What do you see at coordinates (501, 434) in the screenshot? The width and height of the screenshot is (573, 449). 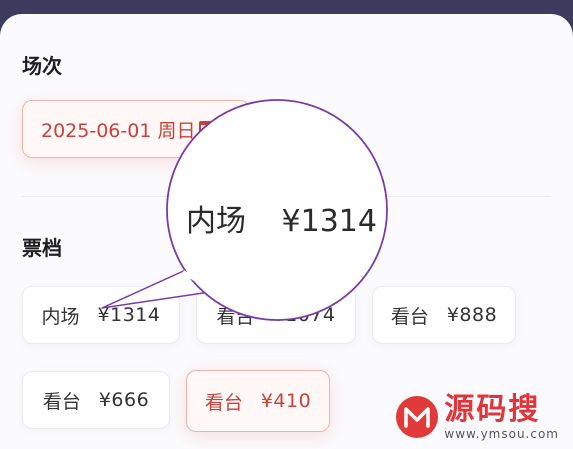 I see `watermark-url: www.ymsou.com` at bounding box center [501, 434].